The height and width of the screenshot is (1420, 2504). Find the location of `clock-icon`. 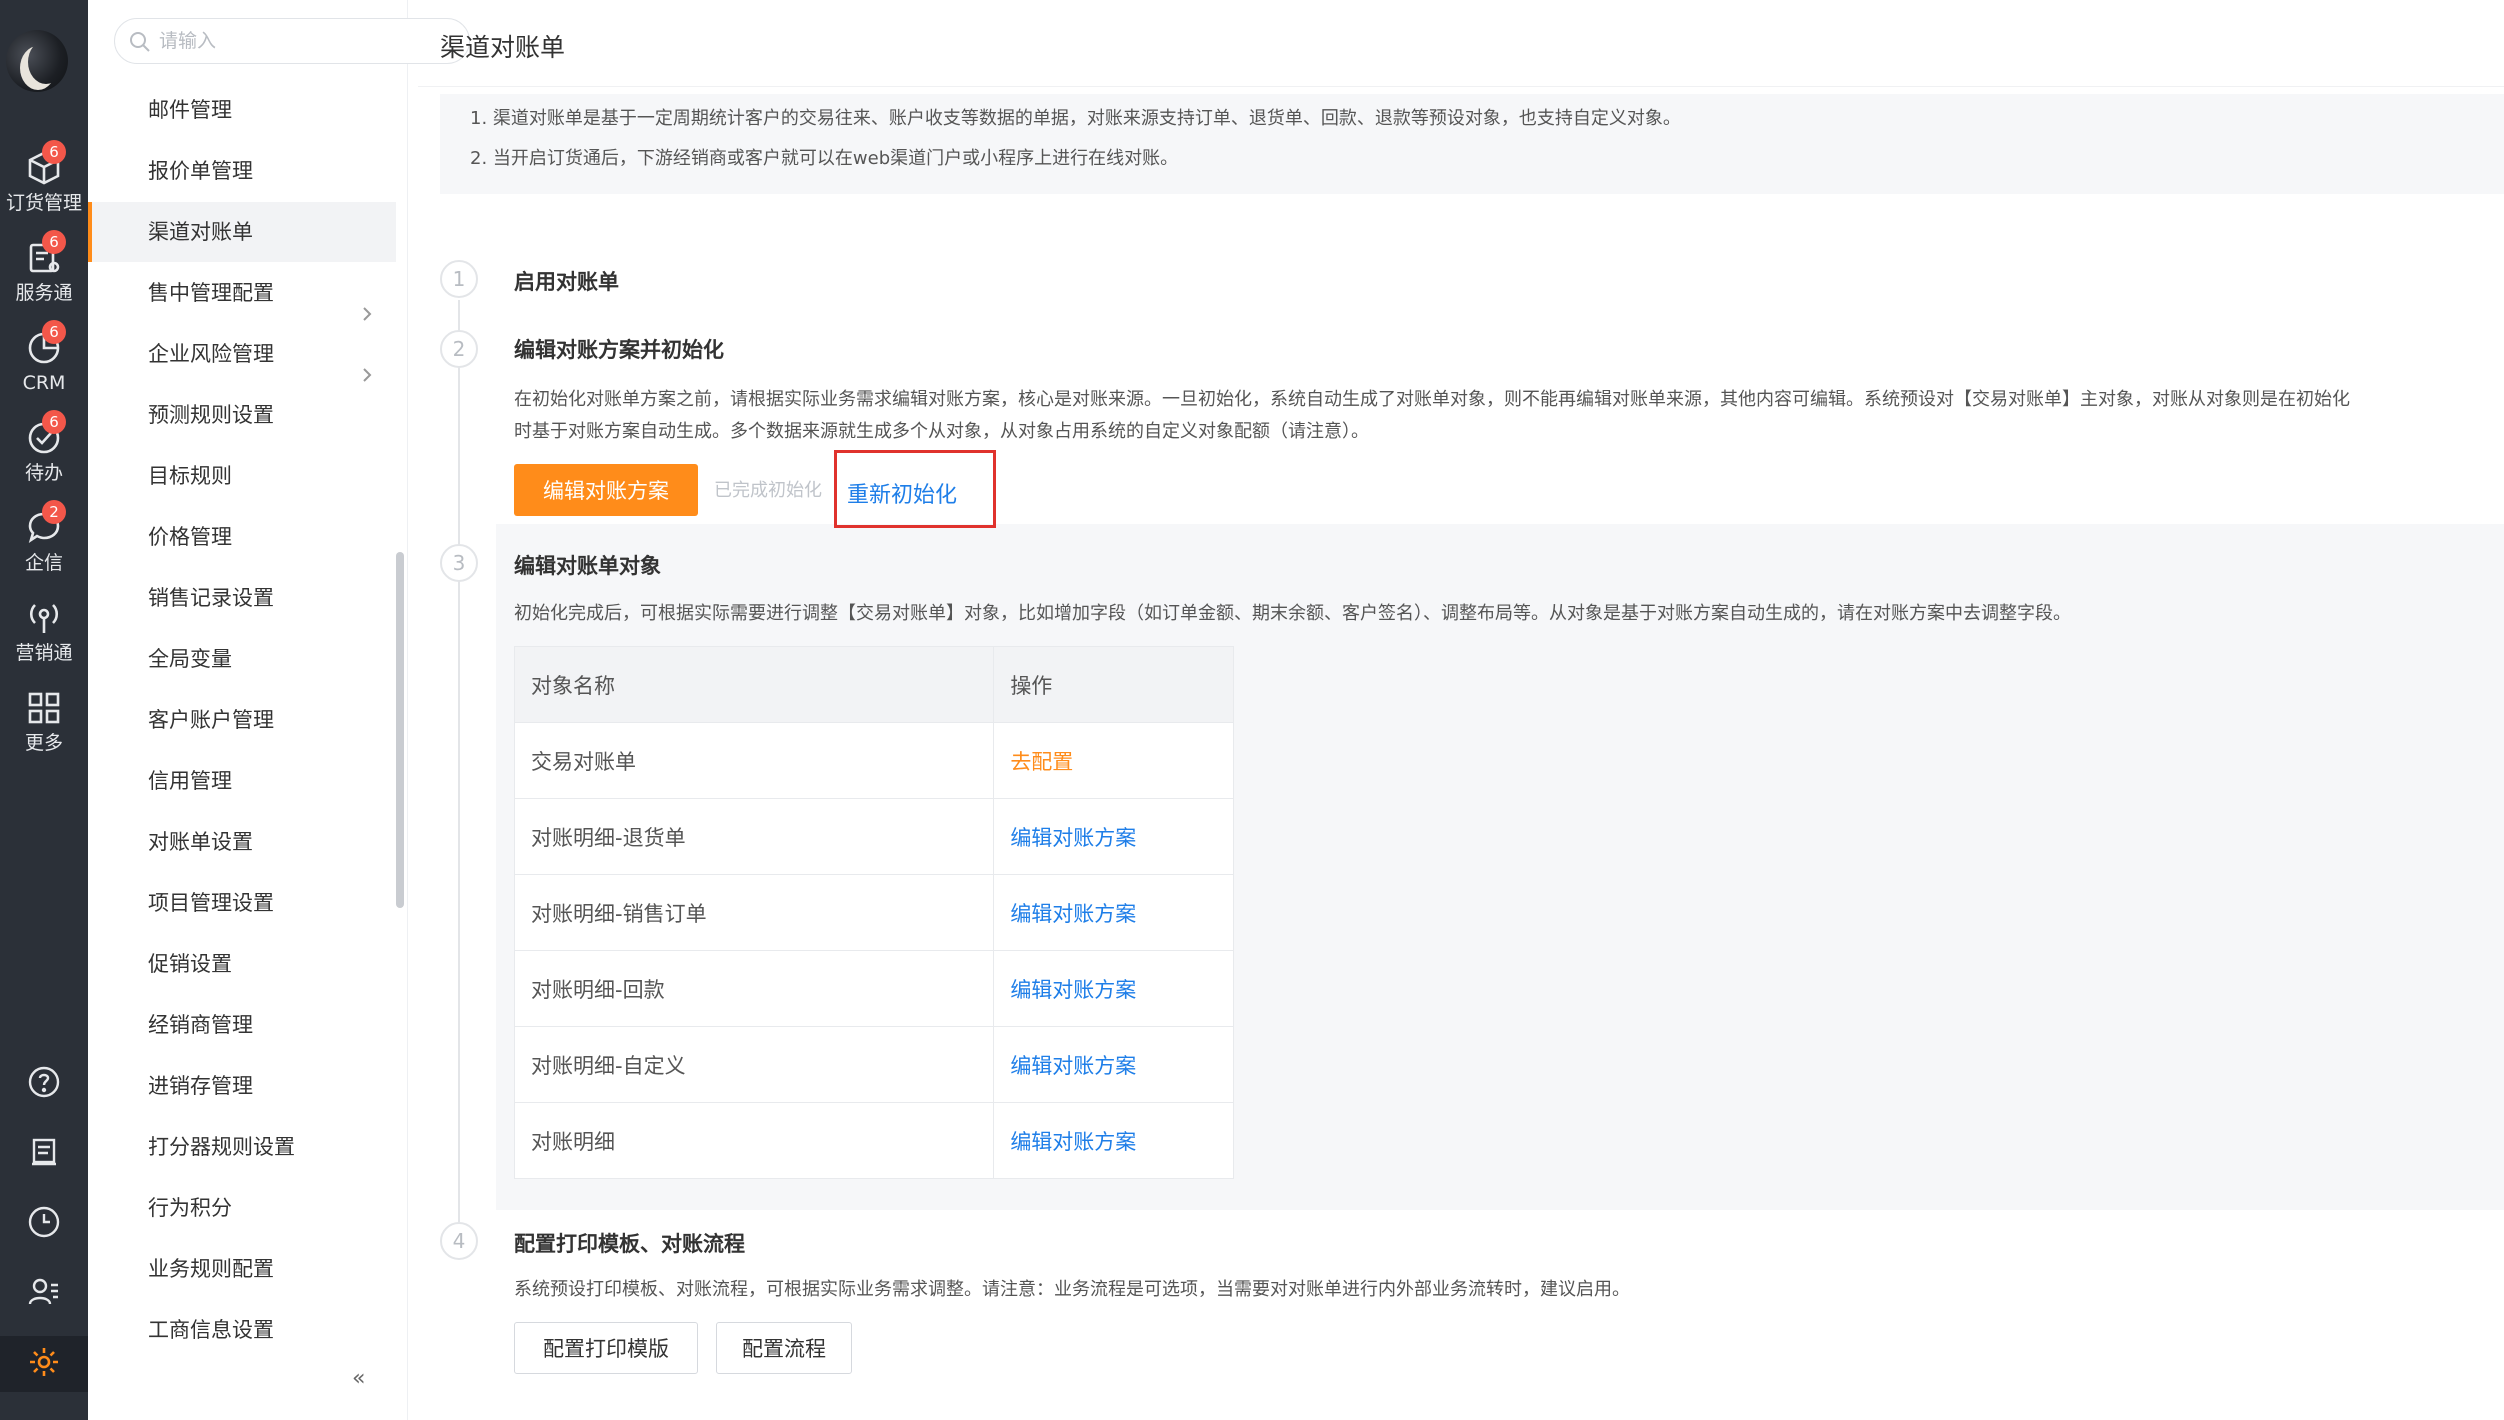

clock-icon is located at coordinates (44, 1224).